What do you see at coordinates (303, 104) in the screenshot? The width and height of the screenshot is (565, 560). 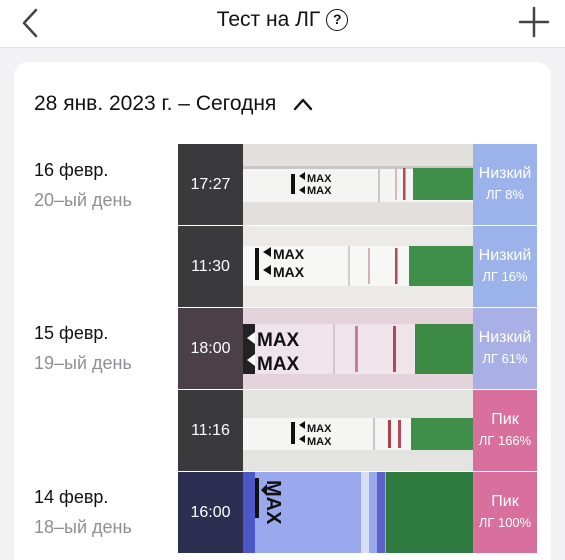 I see `chevron-up-icon` at bounding box center [303, 104].